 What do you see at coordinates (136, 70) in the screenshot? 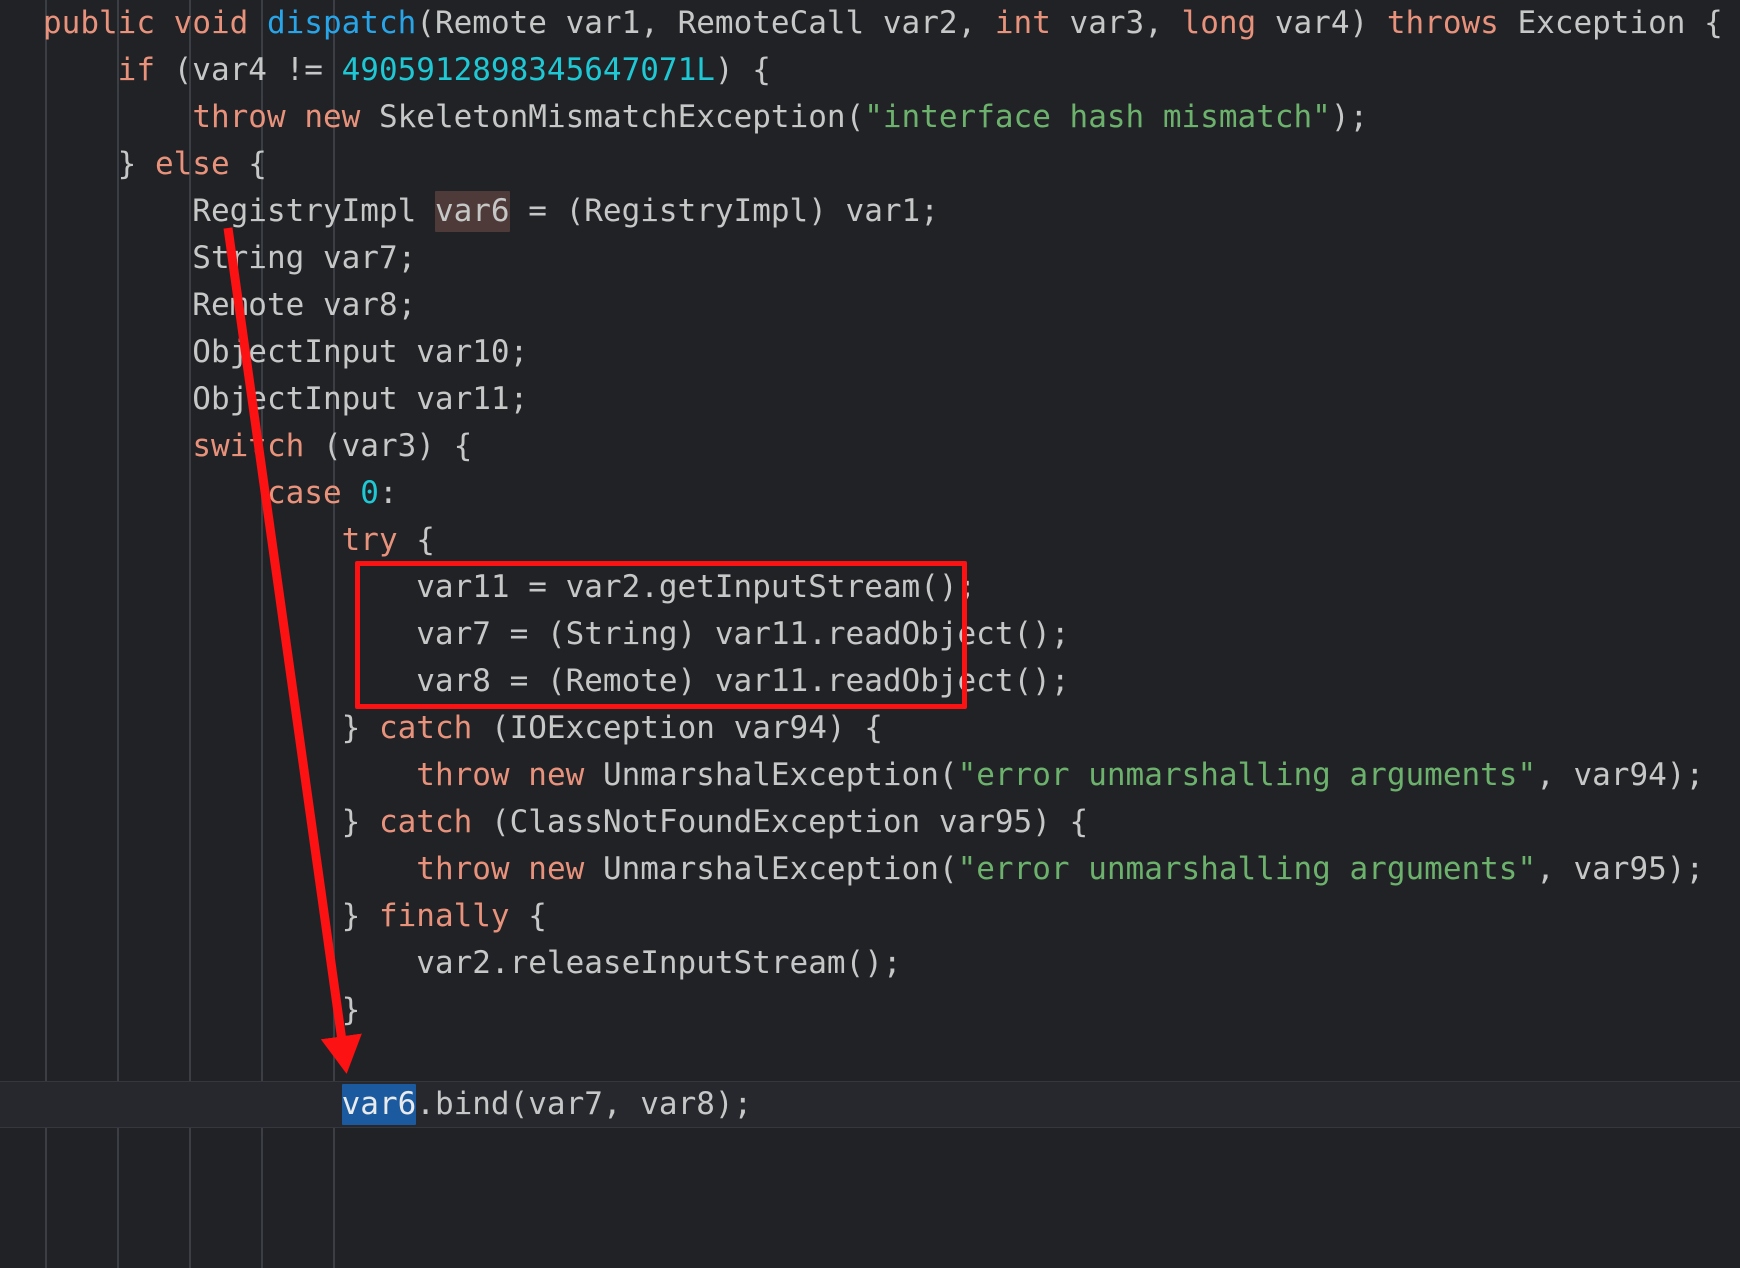
I see `code-token: if` at bounding box center [136, 70].